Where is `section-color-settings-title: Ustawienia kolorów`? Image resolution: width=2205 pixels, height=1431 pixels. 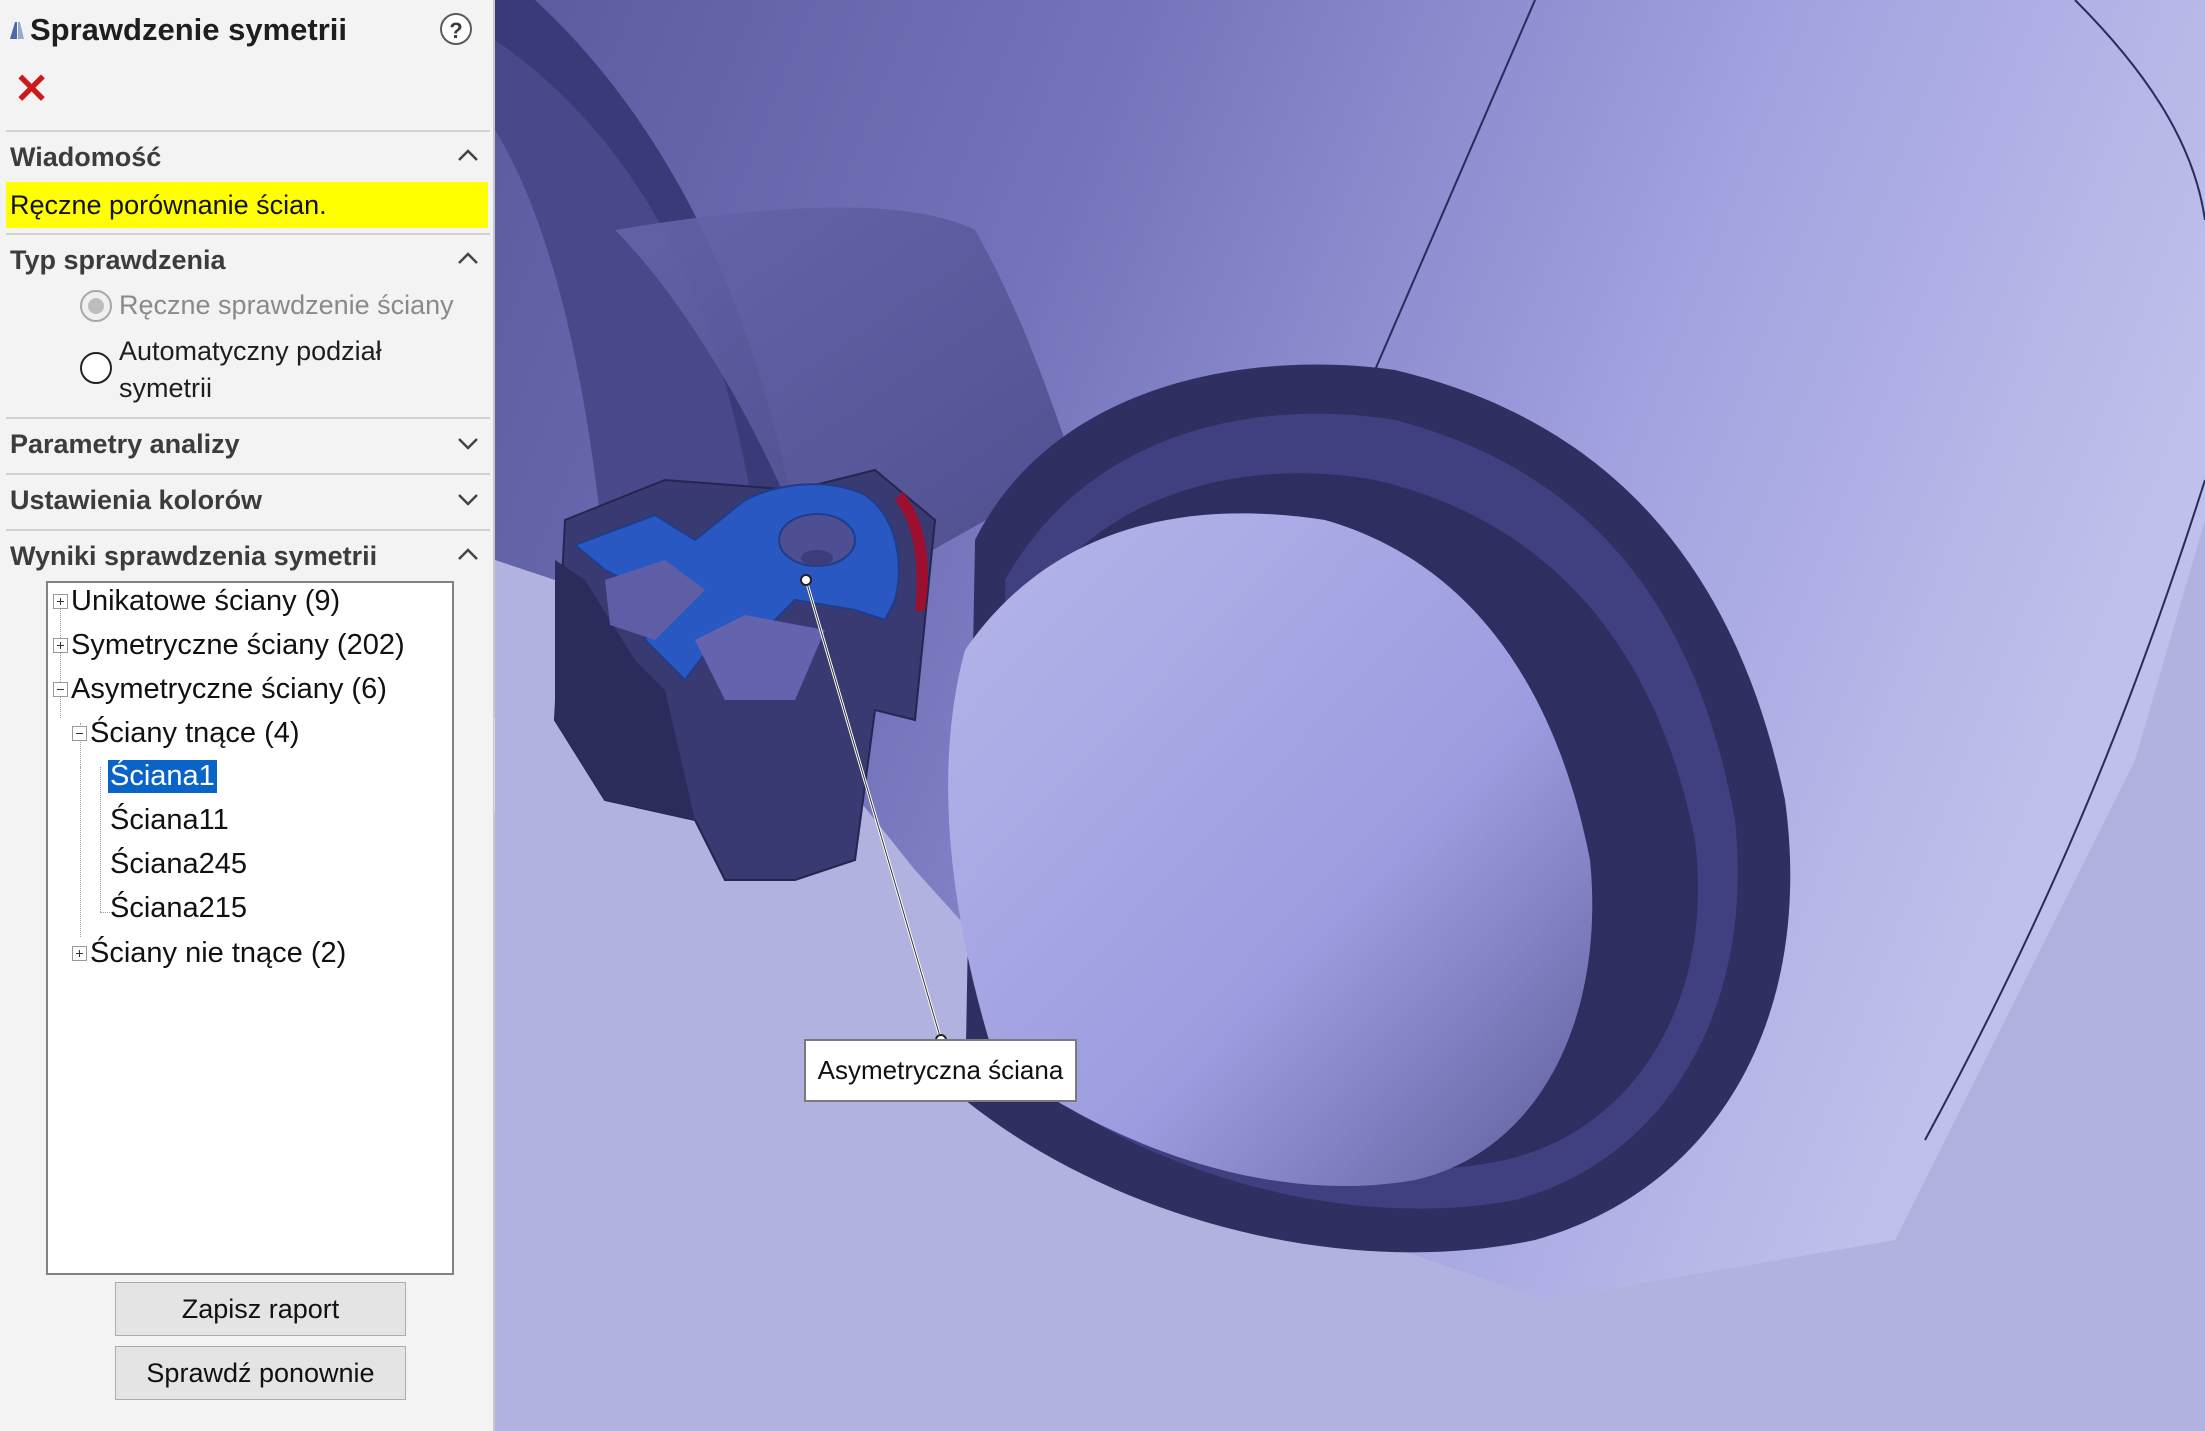 section-color-settings-title: Ustawienia kolorów is located at coordinates (136, 500).